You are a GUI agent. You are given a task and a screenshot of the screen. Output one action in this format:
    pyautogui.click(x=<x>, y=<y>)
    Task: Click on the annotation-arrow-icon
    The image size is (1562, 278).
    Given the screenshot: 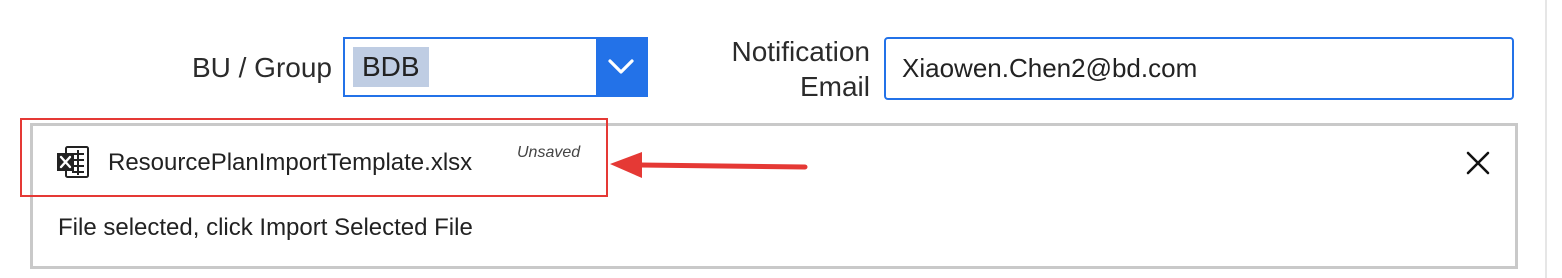 What is the action you would take?
    pyautogui.click(x=709, y=165)
    